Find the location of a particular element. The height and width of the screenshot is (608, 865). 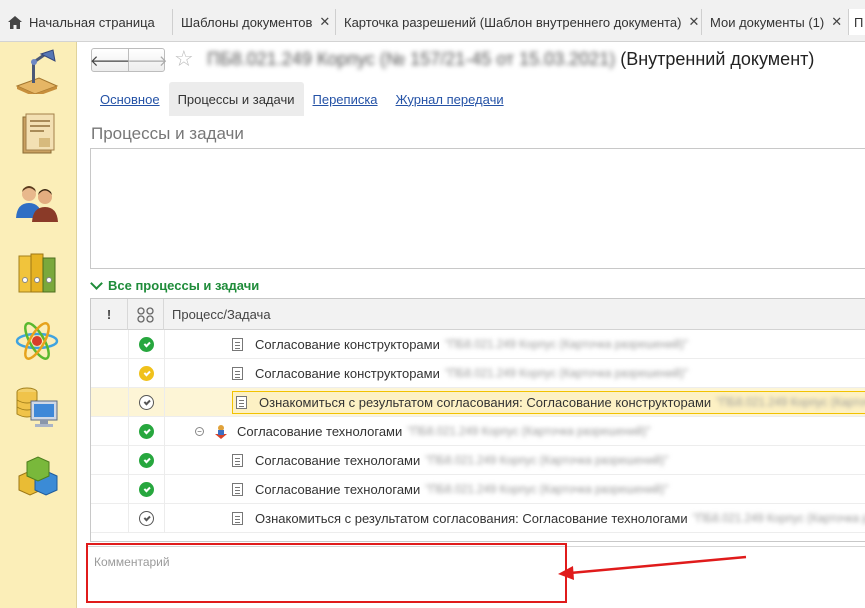

tab-home-label: Начальная страница is located at coordinates (92, 22).